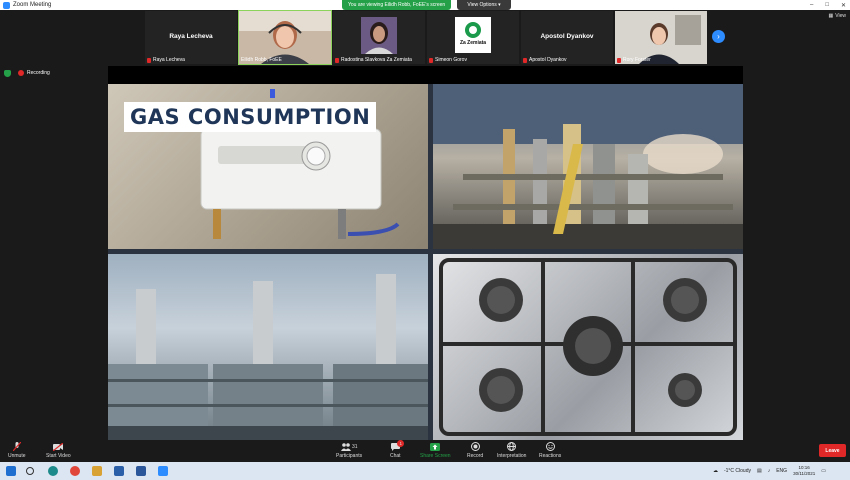 The width and height of the screenshot is (850, 480). Describe the element at coordinates (17, 456) in the screenshot. I see `unmute-label: Unmute` at that location.